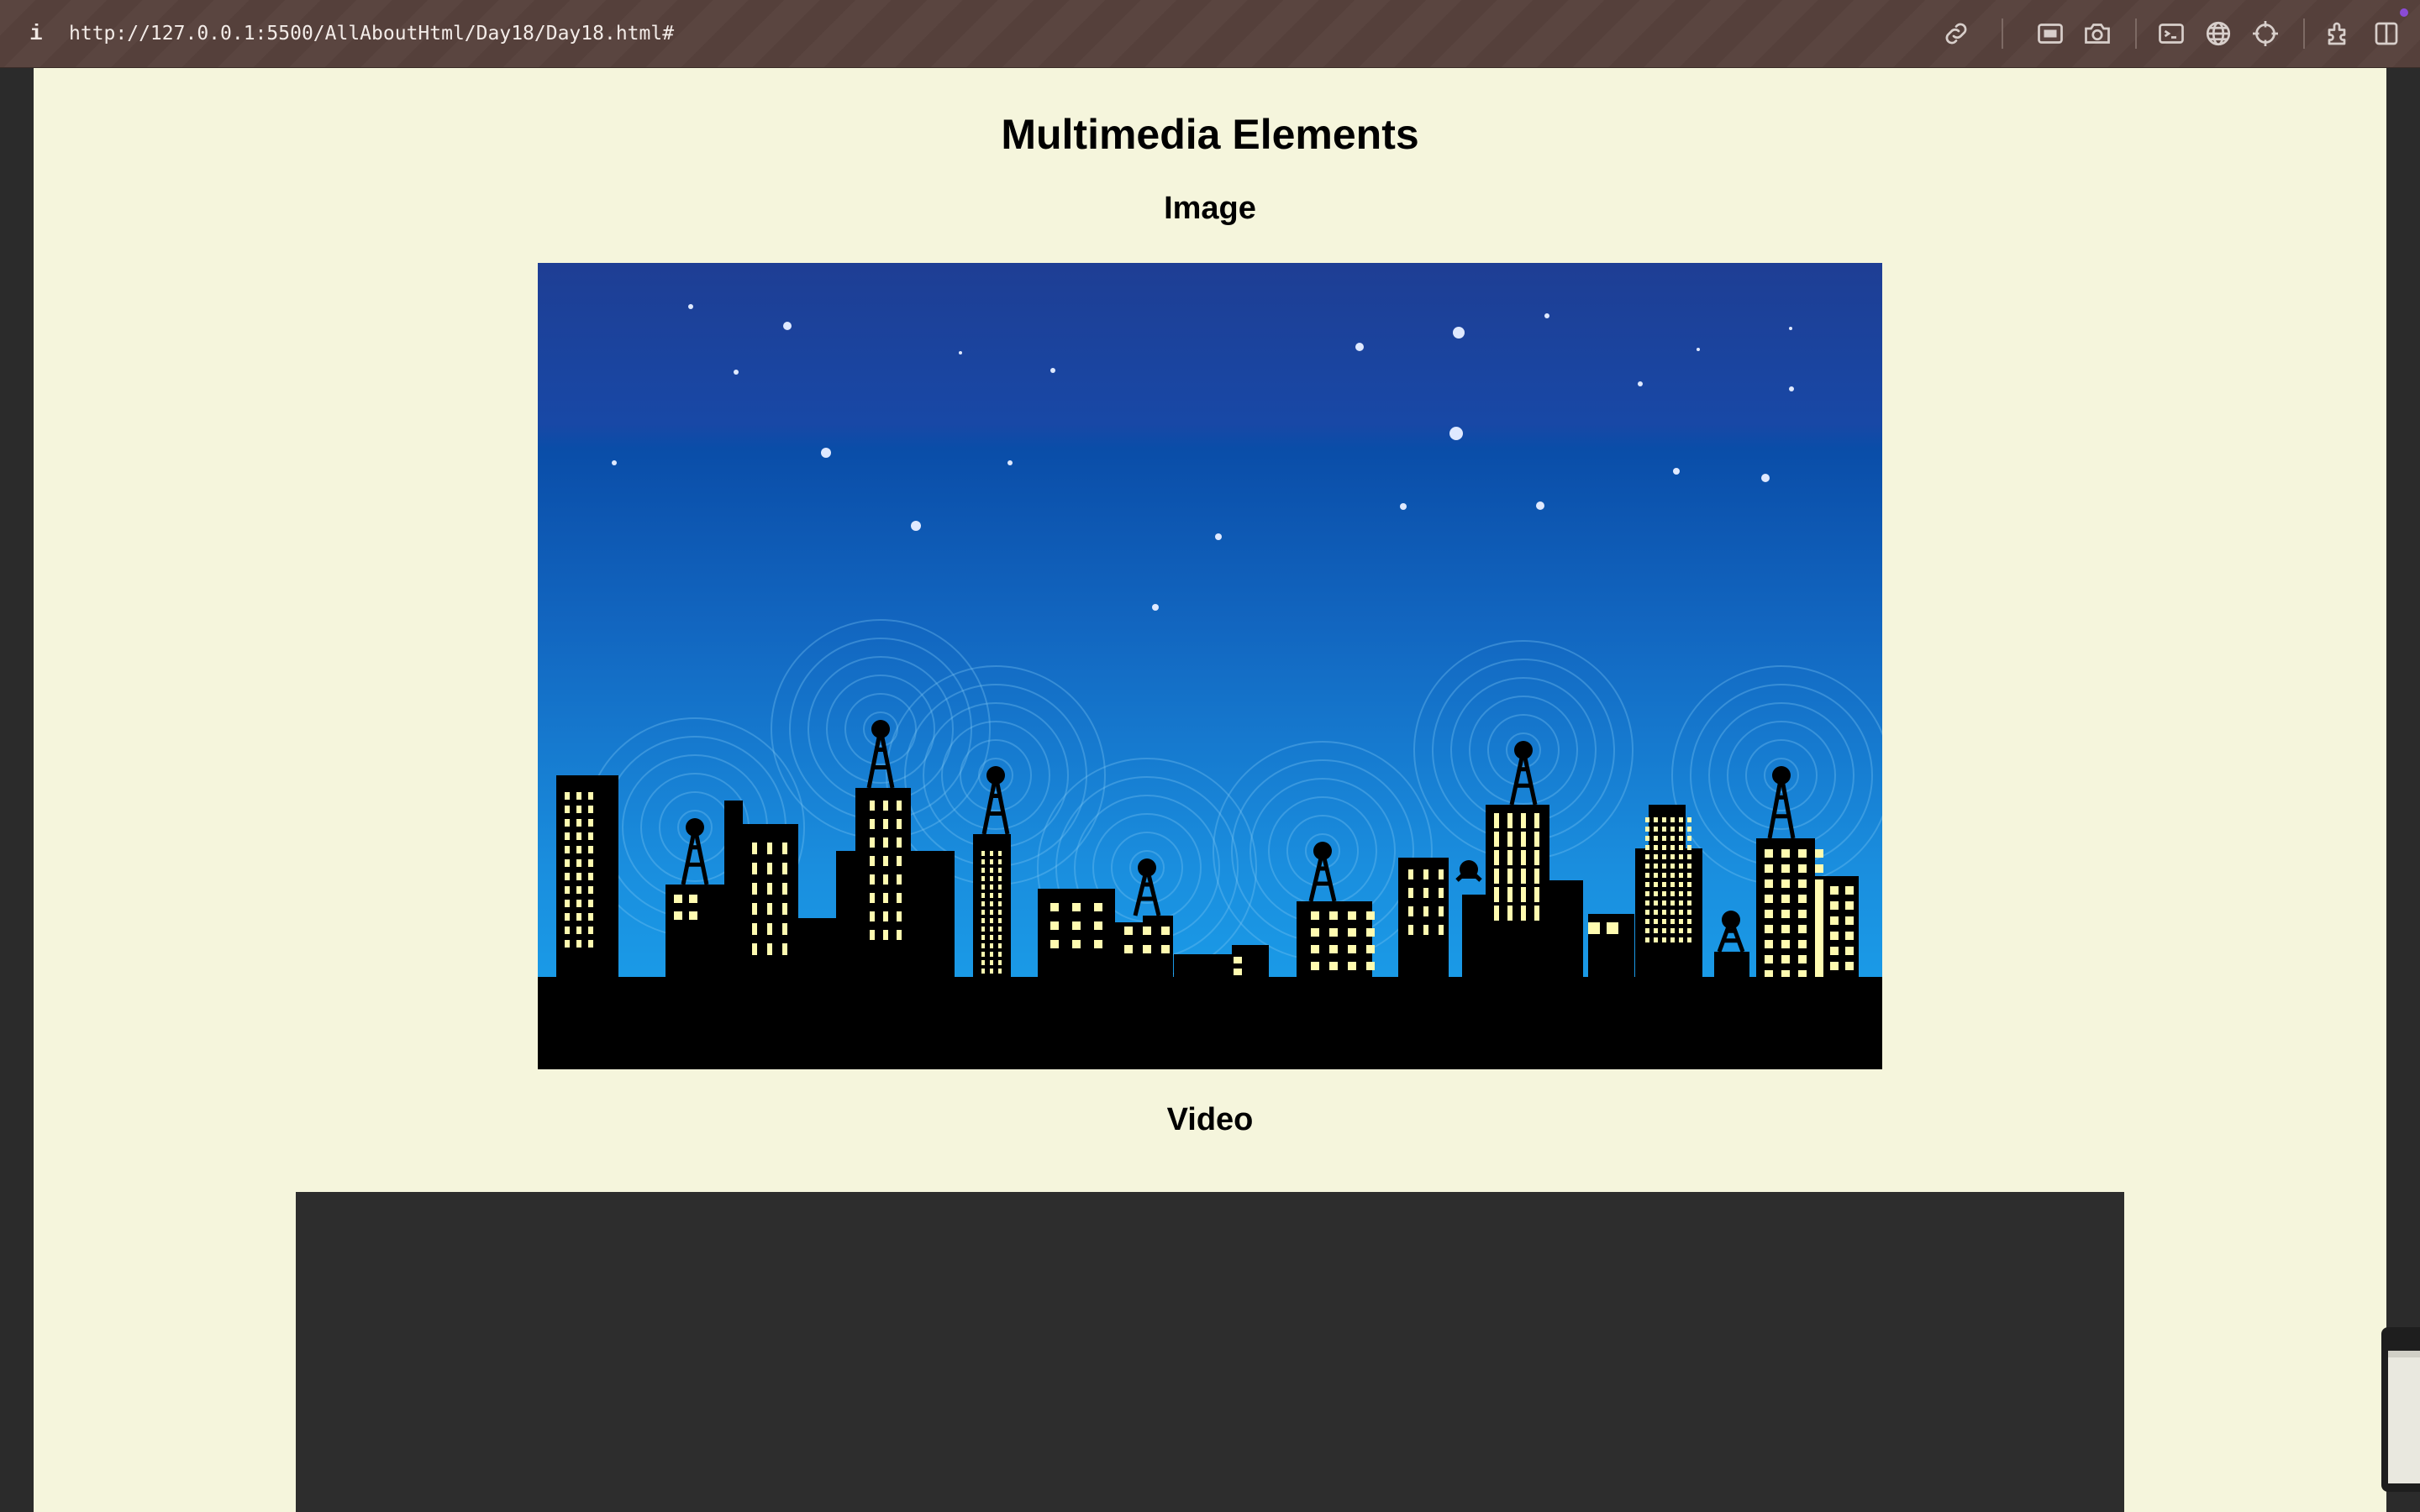  What do you see at coordinates (2218, 33) in the screenshot?
I see `globe-icon` at bounding box center [2218, 33].